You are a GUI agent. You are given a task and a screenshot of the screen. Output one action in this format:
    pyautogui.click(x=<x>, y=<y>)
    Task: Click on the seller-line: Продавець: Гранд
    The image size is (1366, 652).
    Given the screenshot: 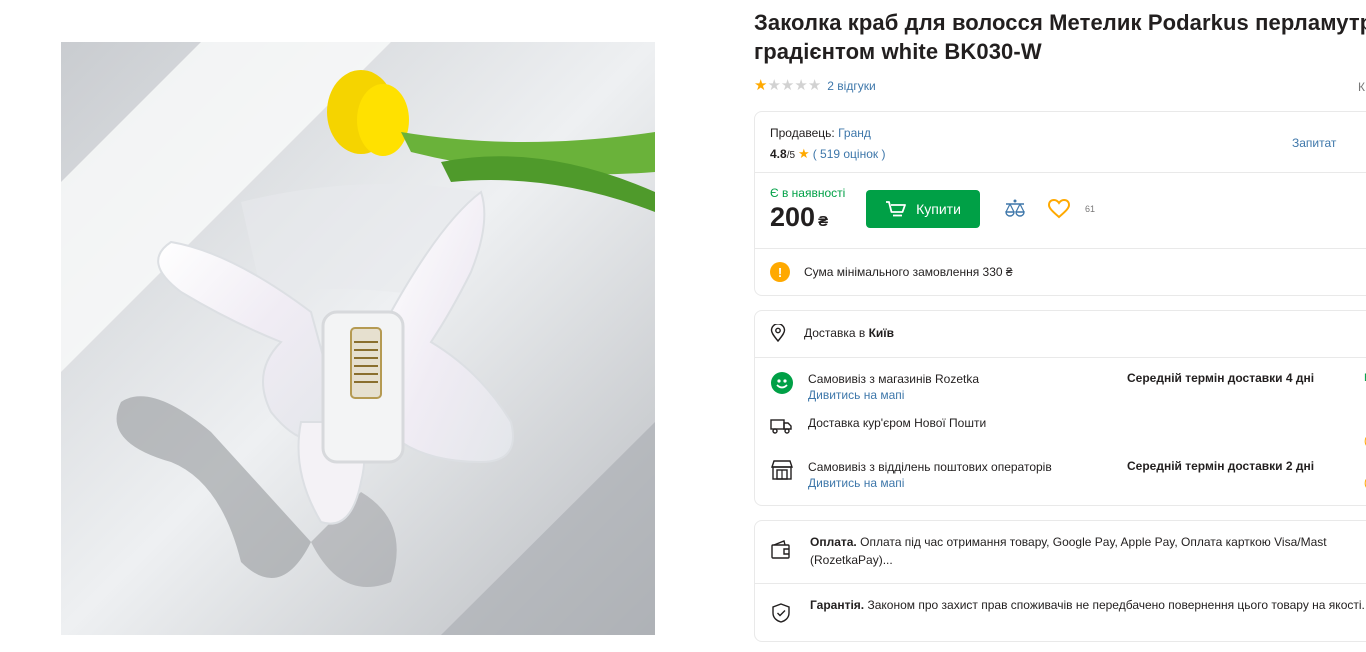 What is the action you would take?
    pyautogui.click(x=820, y=133)
    